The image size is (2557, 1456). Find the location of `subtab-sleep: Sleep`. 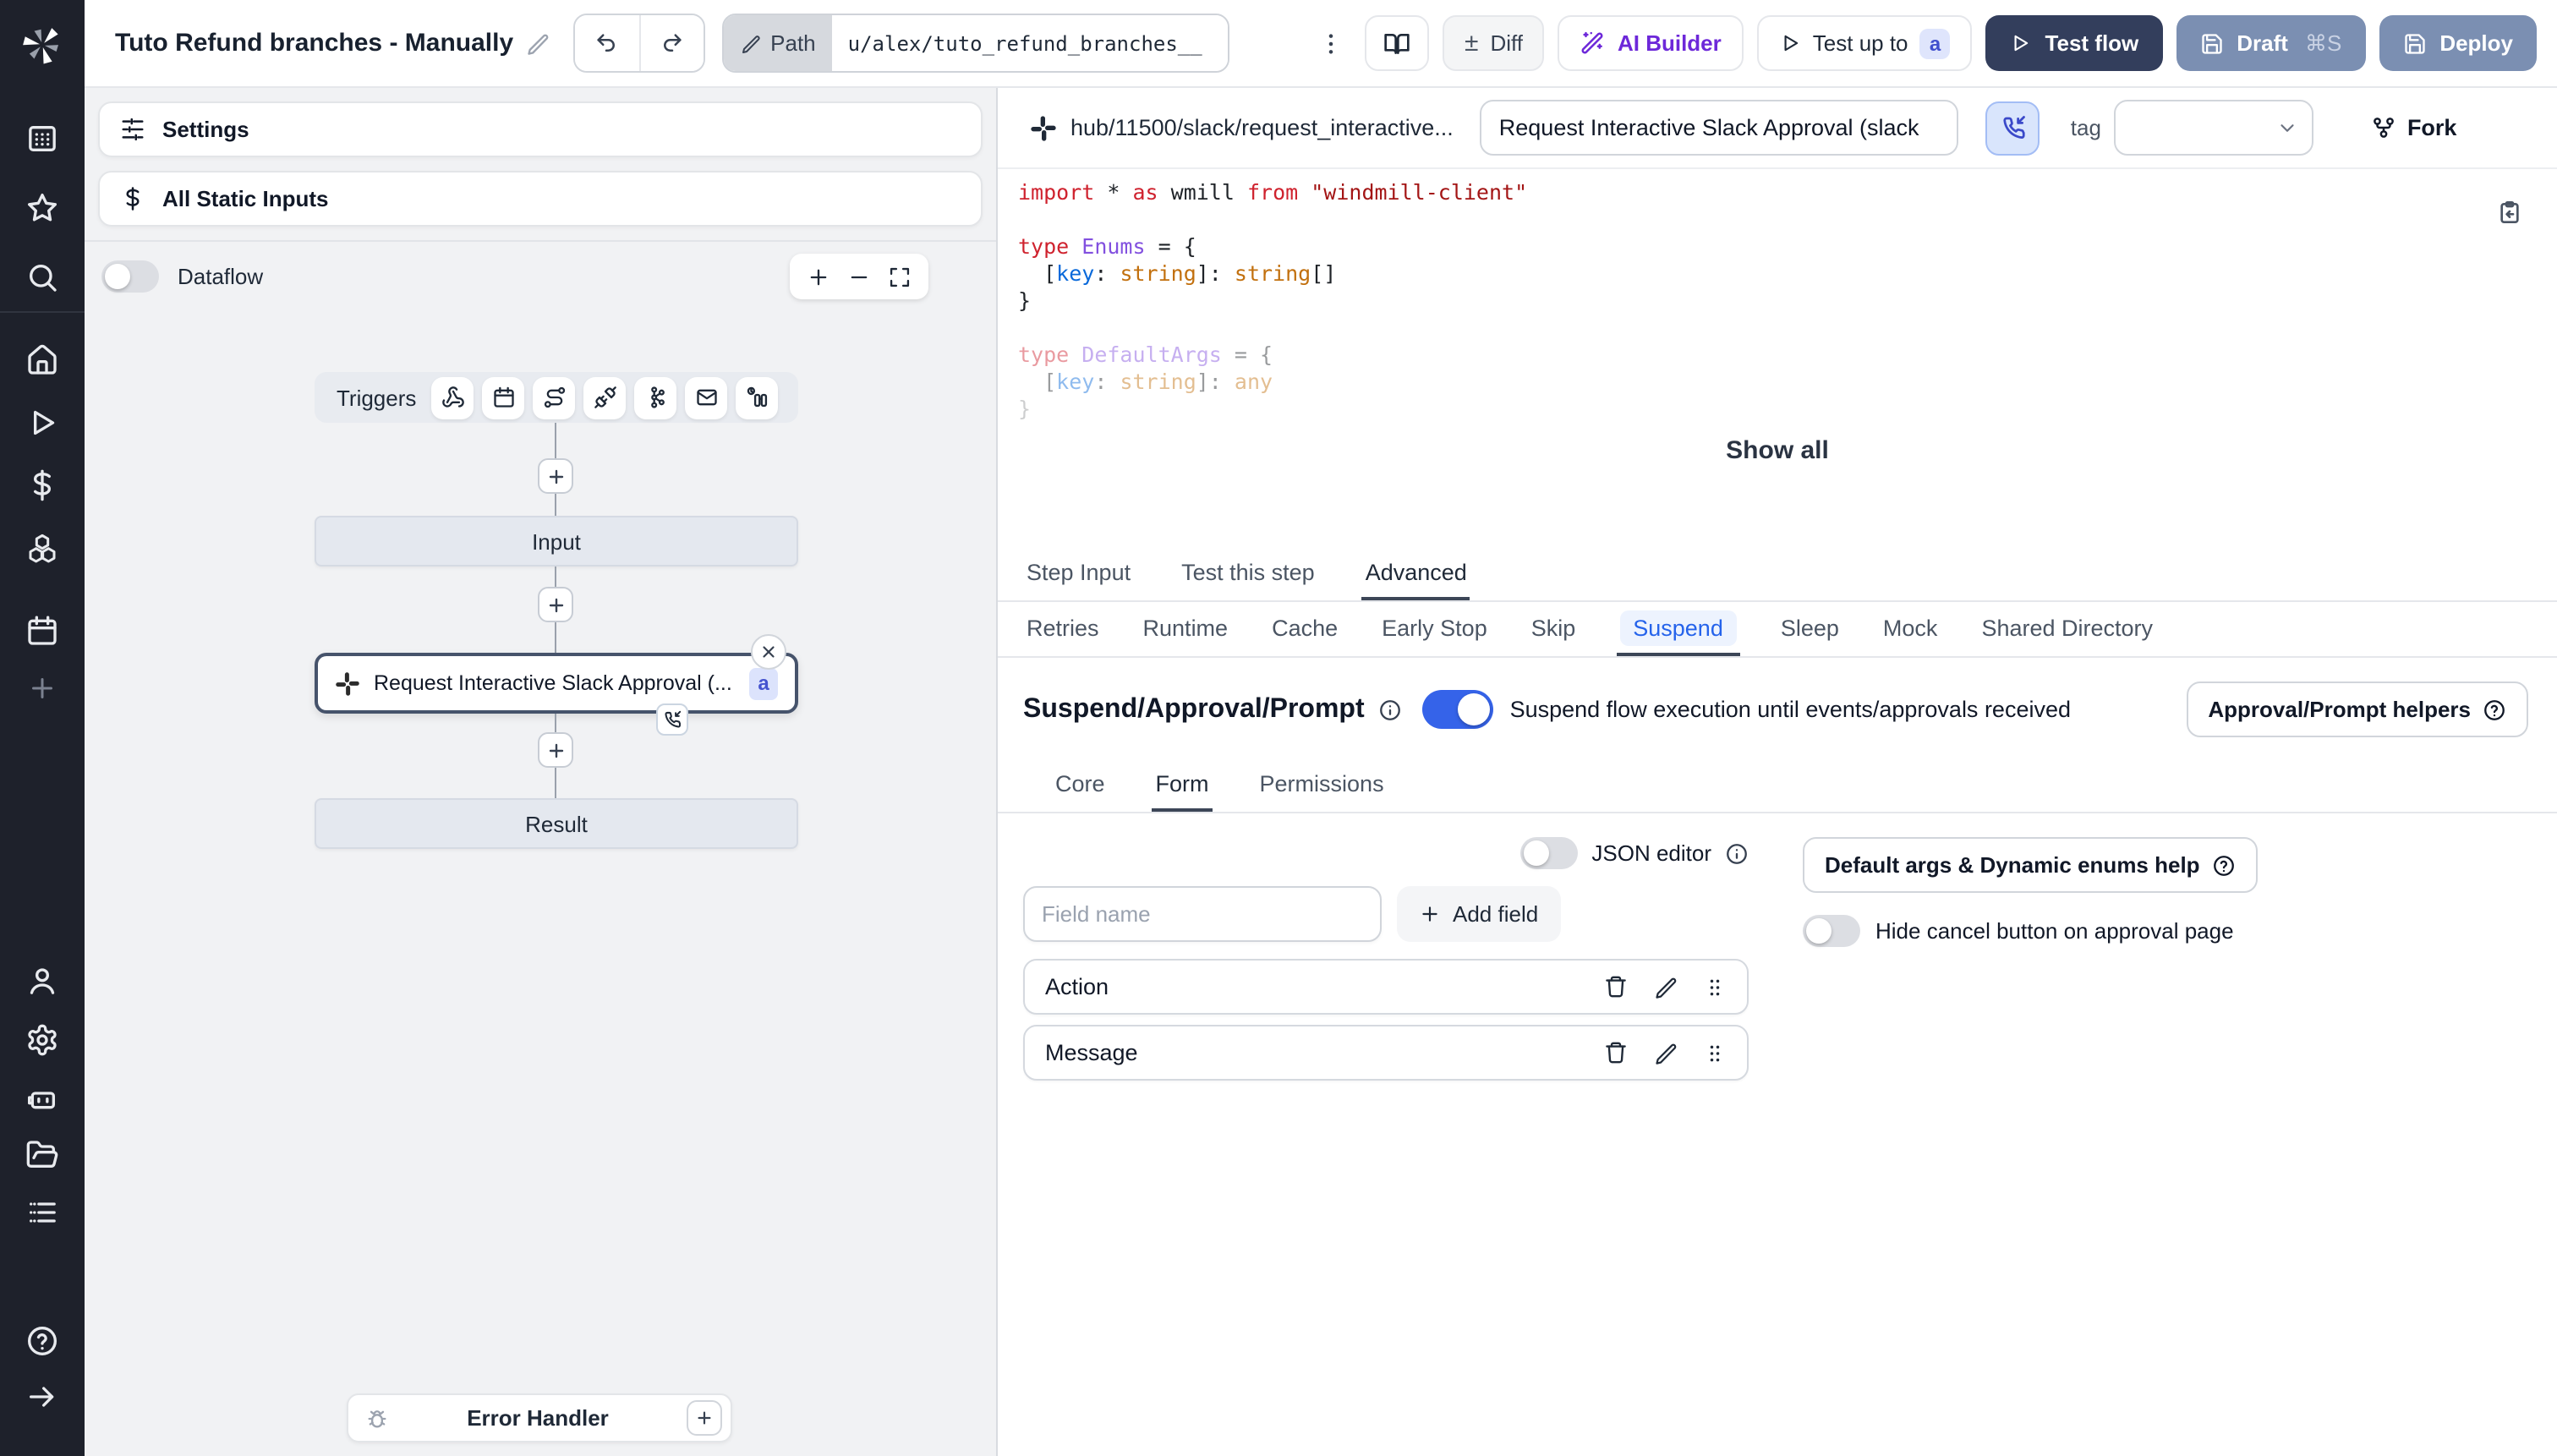

subtab-sleep: Sleep is located at coordinates (1809, 629).